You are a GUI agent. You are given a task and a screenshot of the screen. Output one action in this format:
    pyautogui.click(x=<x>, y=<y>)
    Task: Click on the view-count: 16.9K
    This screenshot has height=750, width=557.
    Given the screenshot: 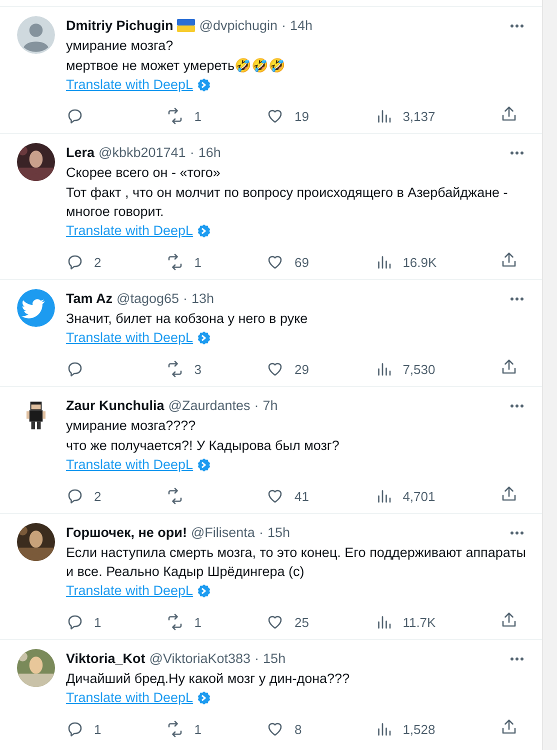 What is the action you would take?
    pyautogui.click(x=419, y=262)
    